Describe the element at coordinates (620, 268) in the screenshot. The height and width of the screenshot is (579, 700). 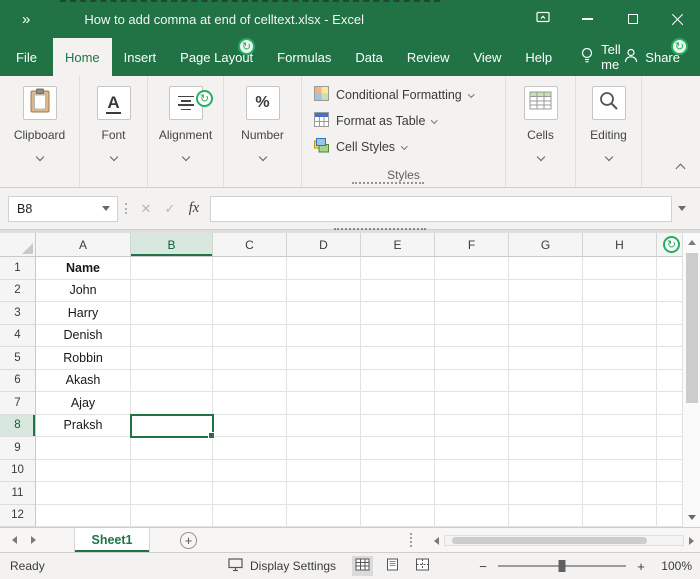
I see `cell-H1` at that location.